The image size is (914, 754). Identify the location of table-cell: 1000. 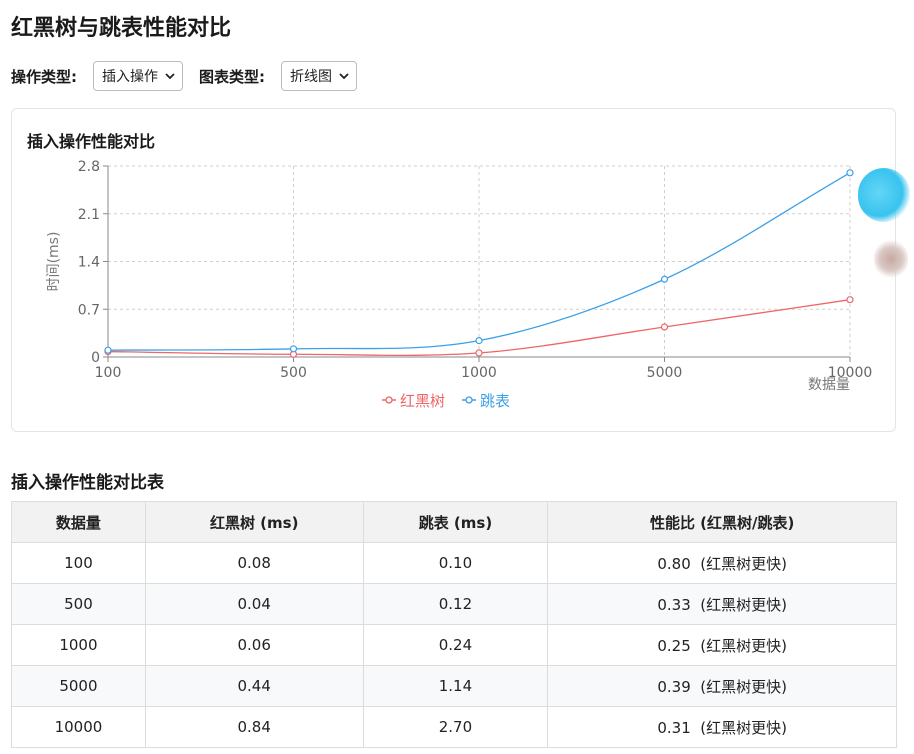
(78, 645).